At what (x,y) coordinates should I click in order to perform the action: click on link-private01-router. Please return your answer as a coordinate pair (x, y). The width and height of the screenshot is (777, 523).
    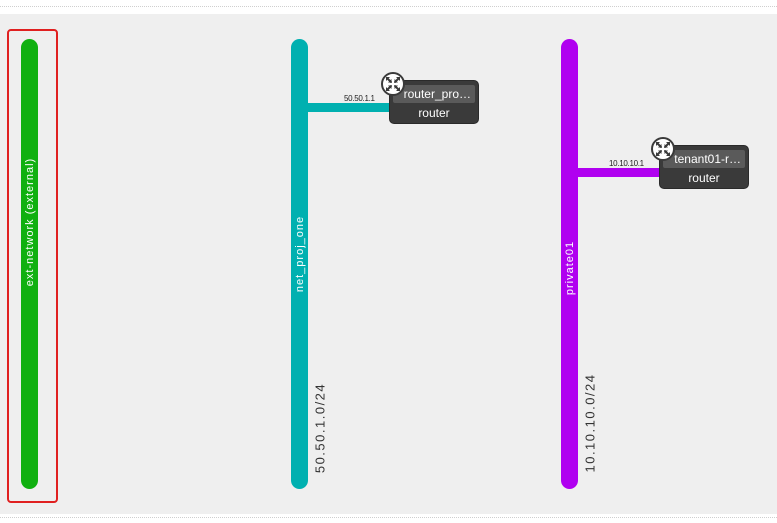
    Looking at the image, I should click on (619, 172).